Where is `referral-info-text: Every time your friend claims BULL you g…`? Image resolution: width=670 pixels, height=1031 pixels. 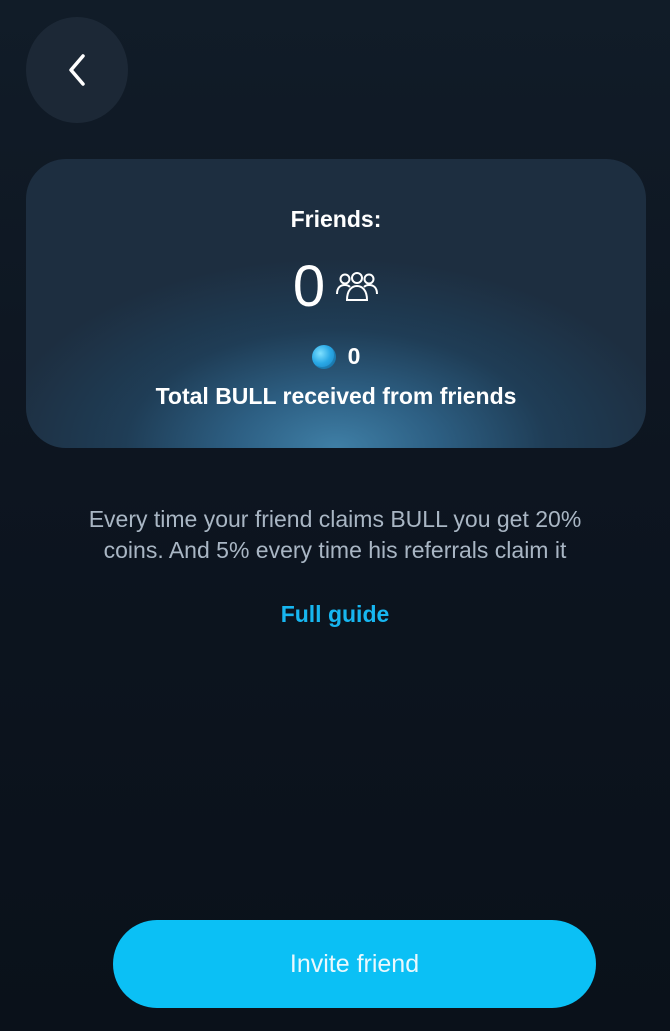
referral-info-text: Every time your friend claims BULL you g… is located at coordinates (335, 535).